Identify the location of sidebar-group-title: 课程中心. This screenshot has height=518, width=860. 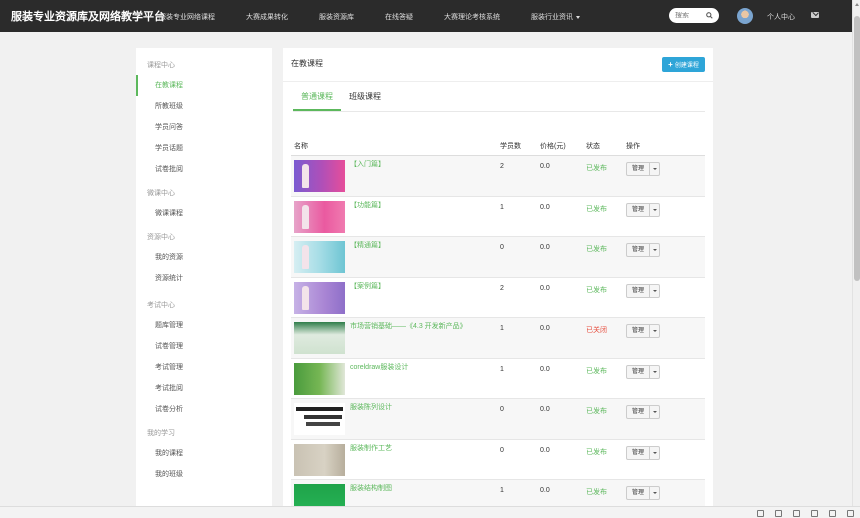
(161, 65).